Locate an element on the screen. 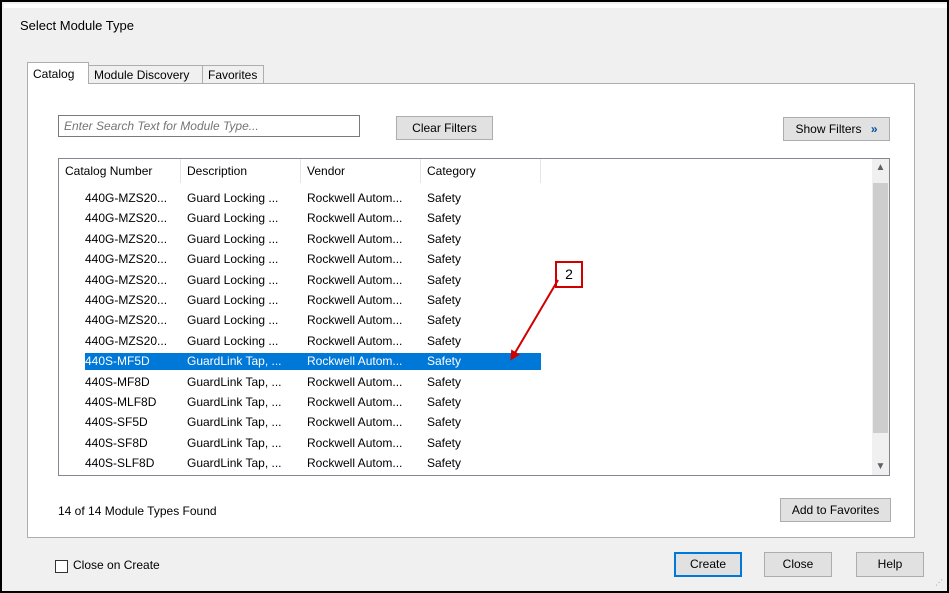 Image resolution: width=949 pixels, height=593 pixels. add-to-favorites-button: Add to Favorites is located at coordinates (835, 510).